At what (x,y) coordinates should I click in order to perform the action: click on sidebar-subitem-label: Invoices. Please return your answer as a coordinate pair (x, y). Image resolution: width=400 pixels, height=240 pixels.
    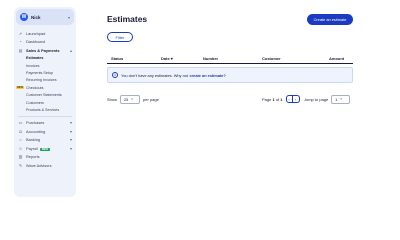
    Looking at the image, I should click on (33, 65).